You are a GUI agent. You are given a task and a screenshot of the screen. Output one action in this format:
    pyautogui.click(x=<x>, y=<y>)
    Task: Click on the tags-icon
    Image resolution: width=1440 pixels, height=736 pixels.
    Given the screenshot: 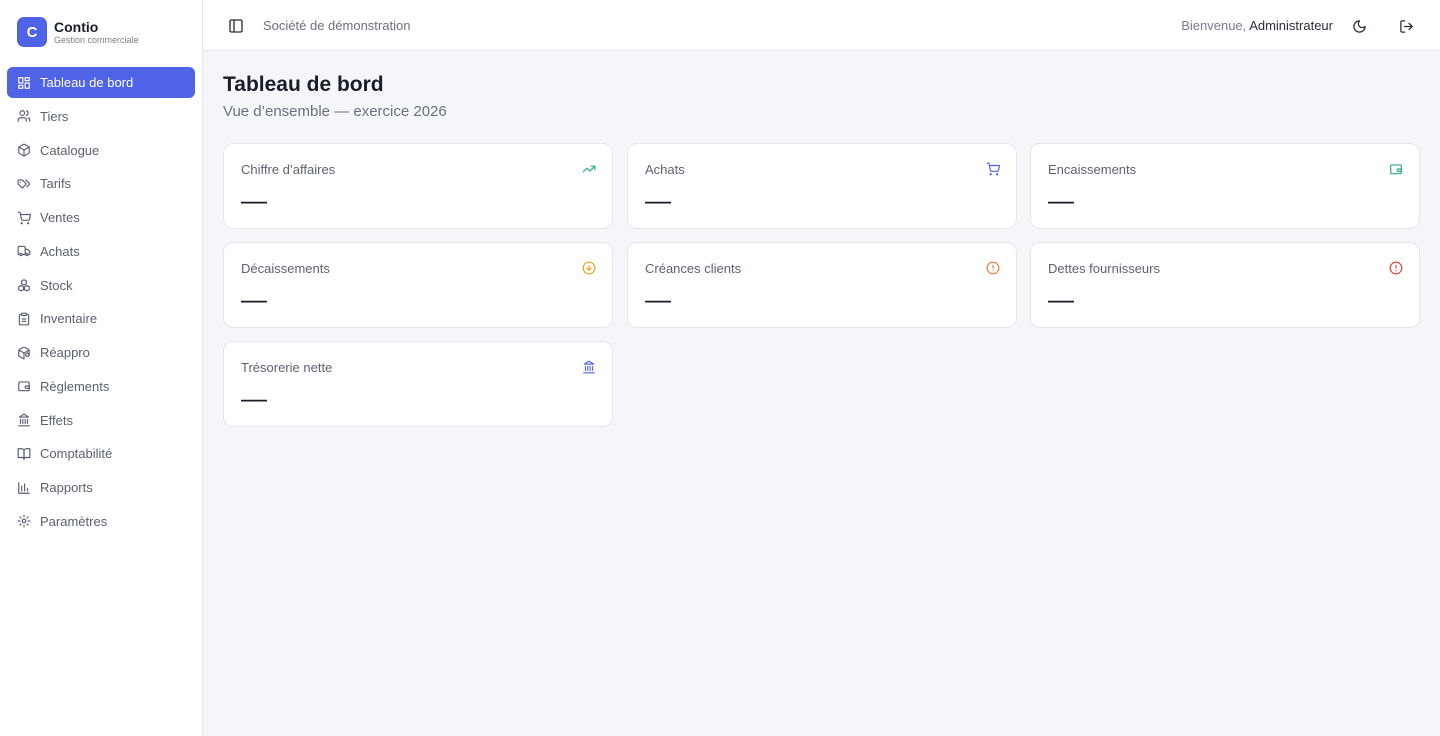 What is the action you would take?
    pyautogui.click(x=24, y=184)
    